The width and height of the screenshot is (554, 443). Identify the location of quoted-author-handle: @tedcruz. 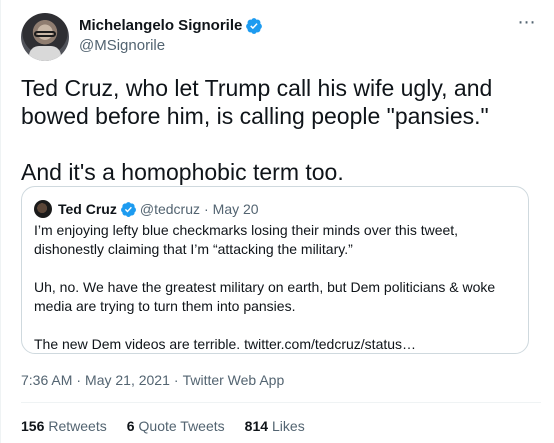
(169, 209).